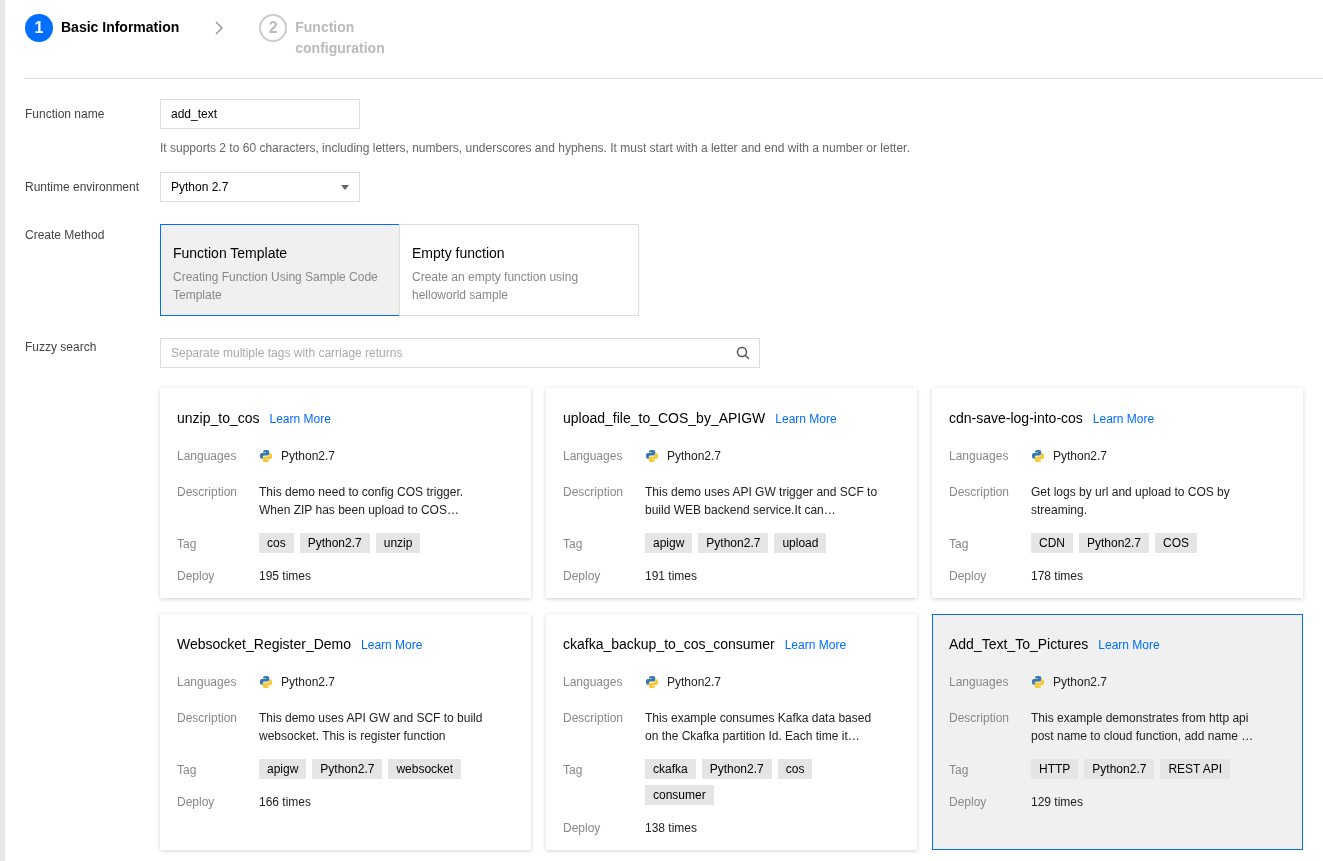 This screenshot has width=1323, height=861. I want to click on deploy-count: 166 times, so click(285, 802).